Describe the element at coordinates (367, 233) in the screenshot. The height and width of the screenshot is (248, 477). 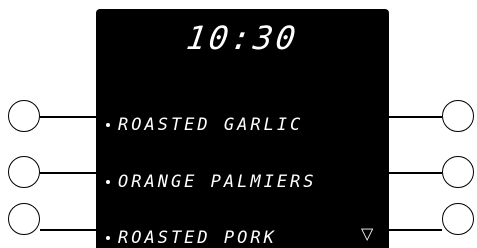
I see `scroll-down-icon: ▽` at that location.